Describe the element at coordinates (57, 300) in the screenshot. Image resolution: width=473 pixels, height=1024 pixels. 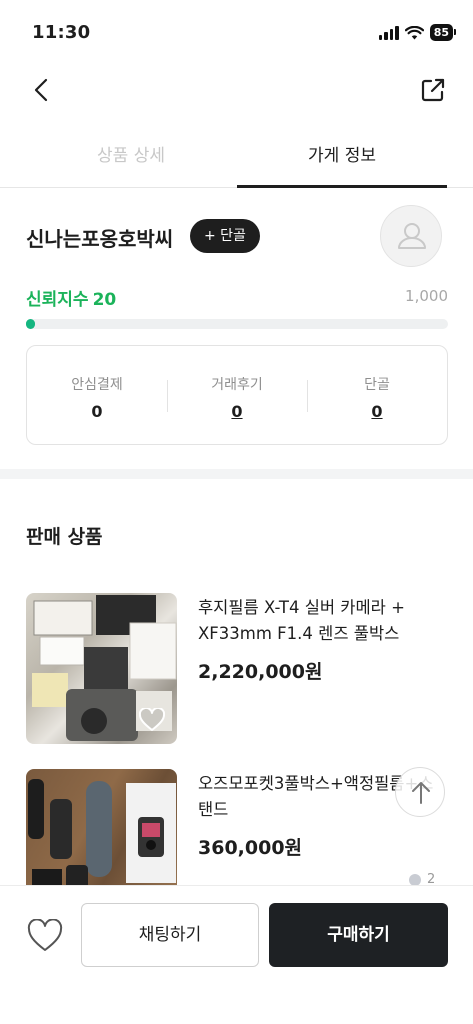
I see `trust-score-label: 신뢰지수` at that location.